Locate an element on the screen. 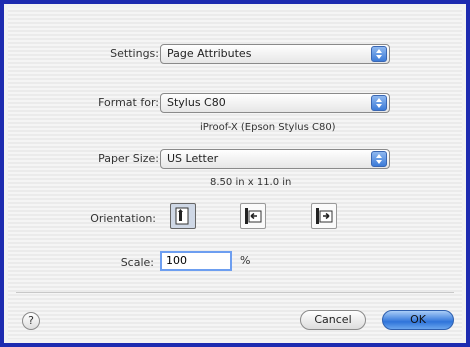  orientation-landscape-left-button is located at coordinates (253, 216).